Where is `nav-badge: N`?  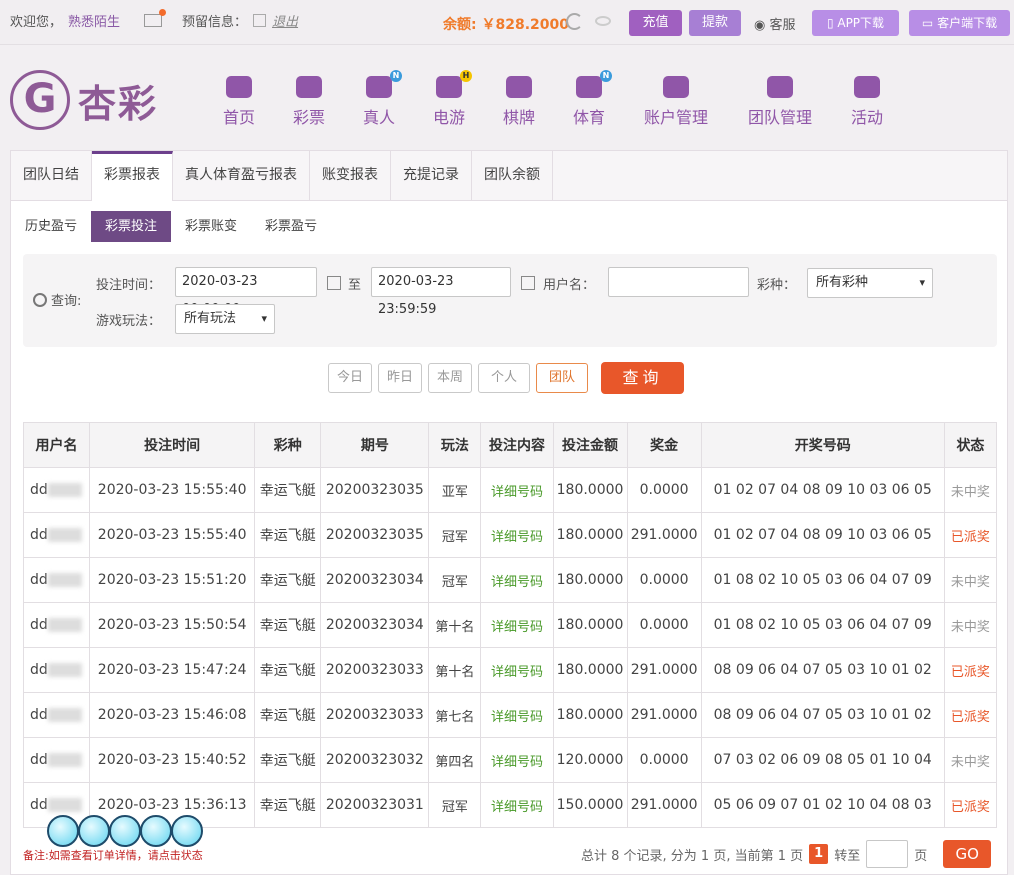 nav-badge: N is located at coordinates (606, 76).